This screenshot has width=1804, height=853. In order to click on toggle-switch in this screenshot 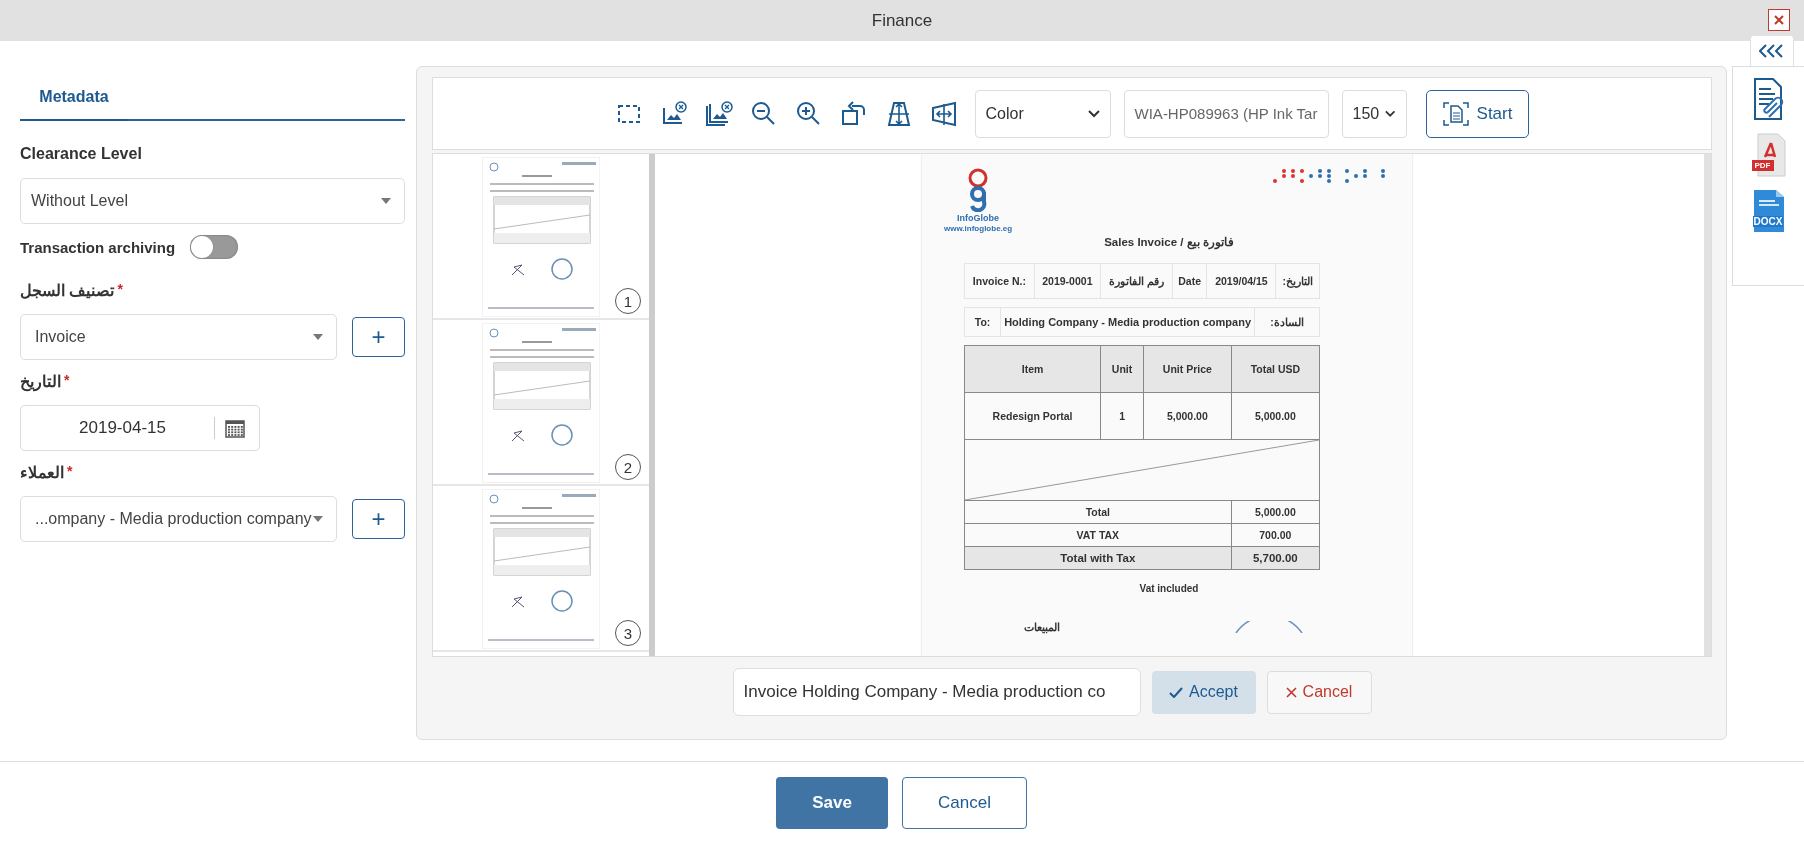, I will do `click(214, 247)`.